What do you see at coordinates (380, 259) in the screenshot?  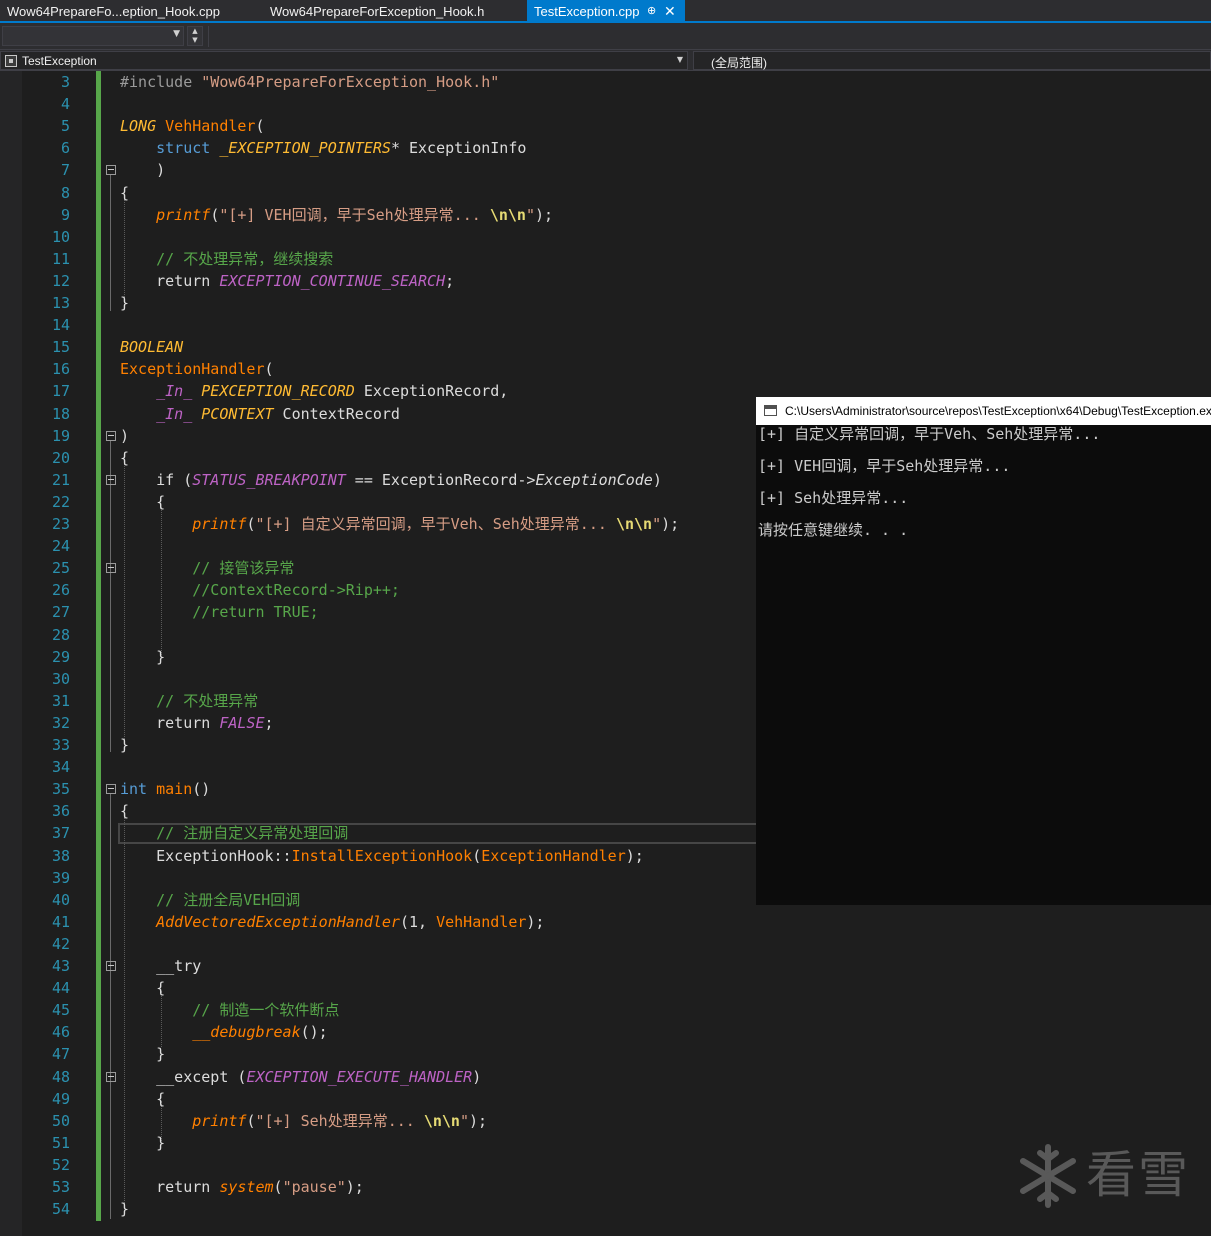 I see `code-line: 11 // 不处理异常，继续搜索` at bounding box center [380, 259].